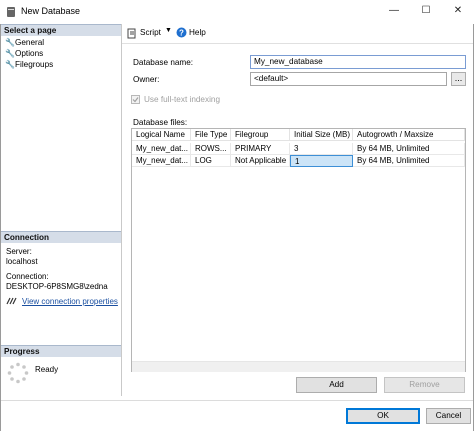  Describe the element at coordinates (260, 135) in the screenshot. I see `column-header: Filegroup` at that location.